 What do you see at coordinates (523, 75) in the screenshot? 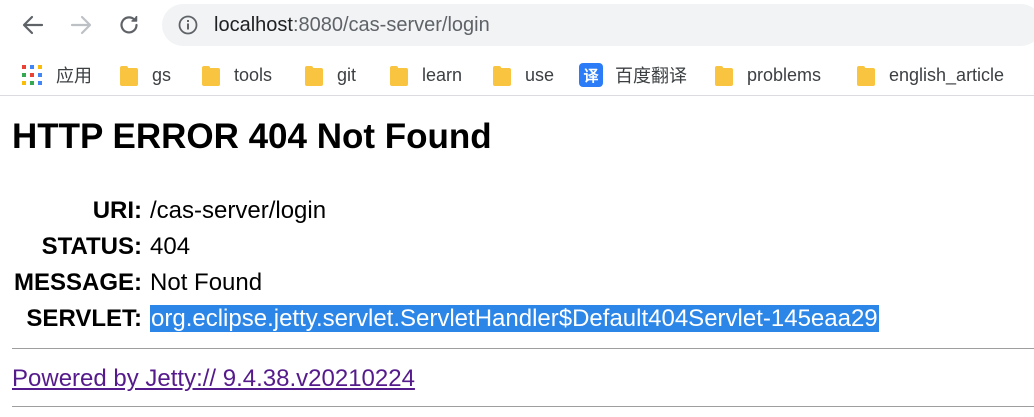
I see `bookmark-use: use` at bounding box center [523, 75].